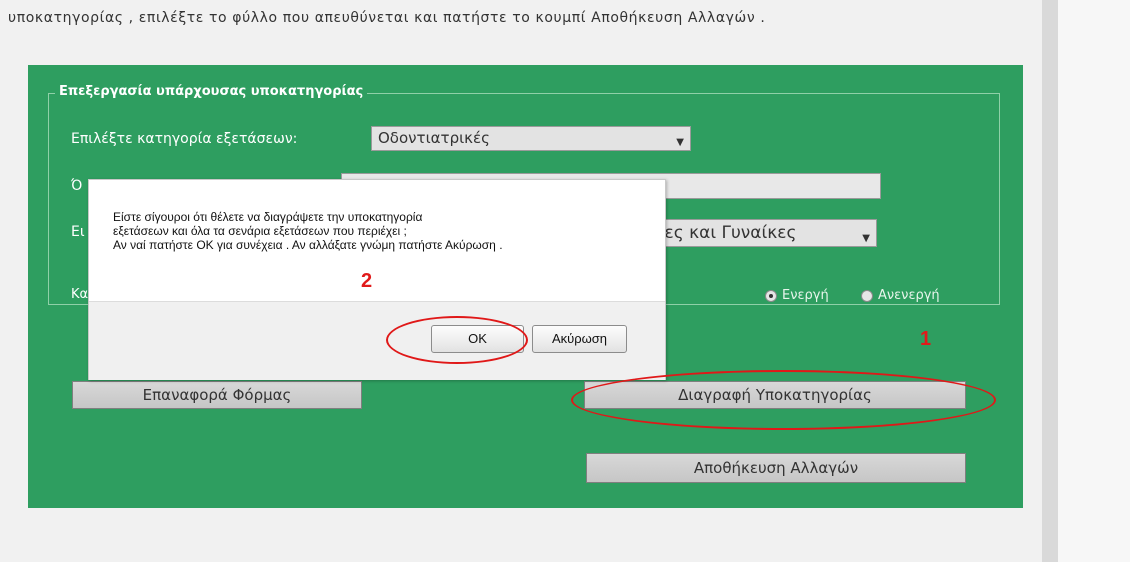 The height and width of the screenshot is (562, 1130). What do you see at coordinates (867, 295) in the screenshot?
I see `radio-unselected-icon` at bounding box center [867, 295].